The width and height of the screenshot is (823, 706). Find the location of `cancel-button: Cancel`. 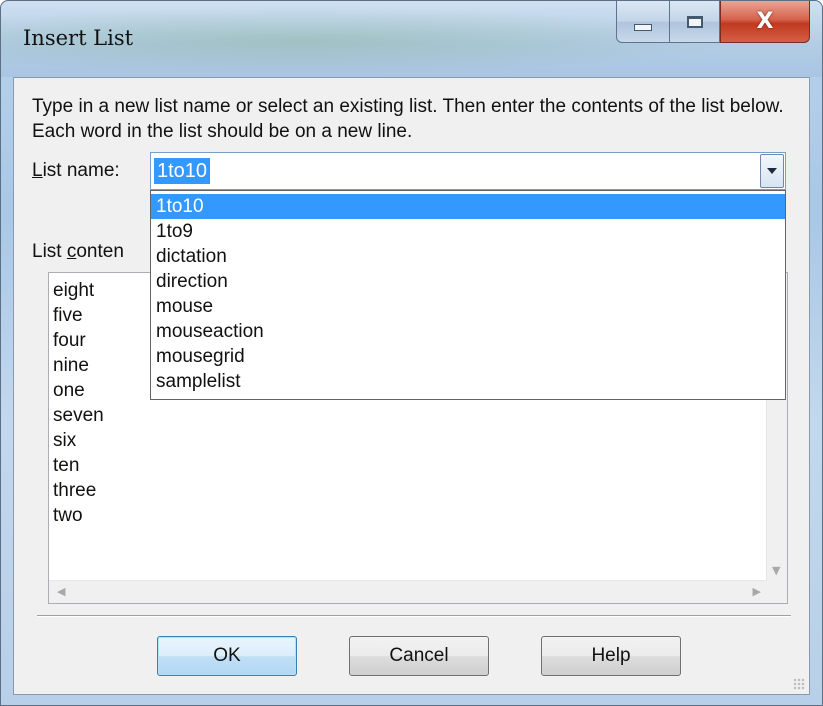

cancel-button: Cancel is located at coordinates (419, 656).